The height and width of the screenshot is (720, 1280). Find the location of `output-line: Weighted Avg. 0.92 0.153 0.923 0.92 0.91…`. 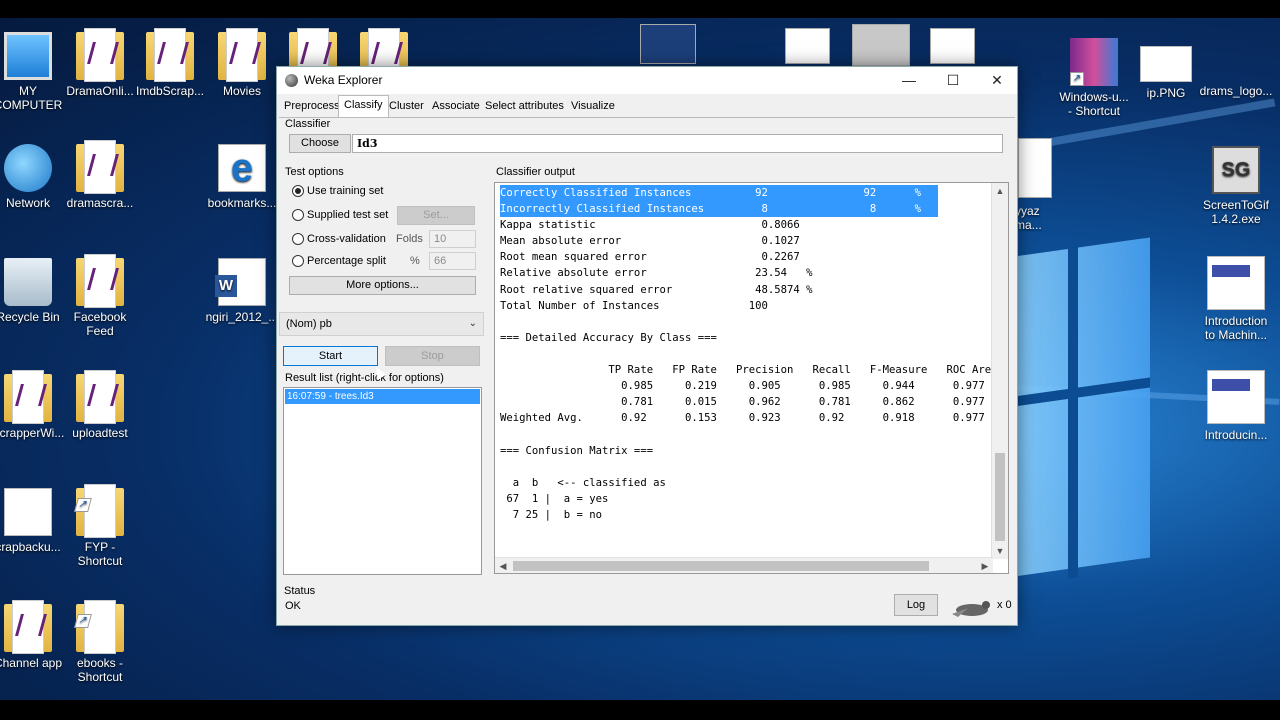

output-line: Weighted Avg. 0.92 0.153 0.923 0.92 0.91… is located at coordinates (742, 418).